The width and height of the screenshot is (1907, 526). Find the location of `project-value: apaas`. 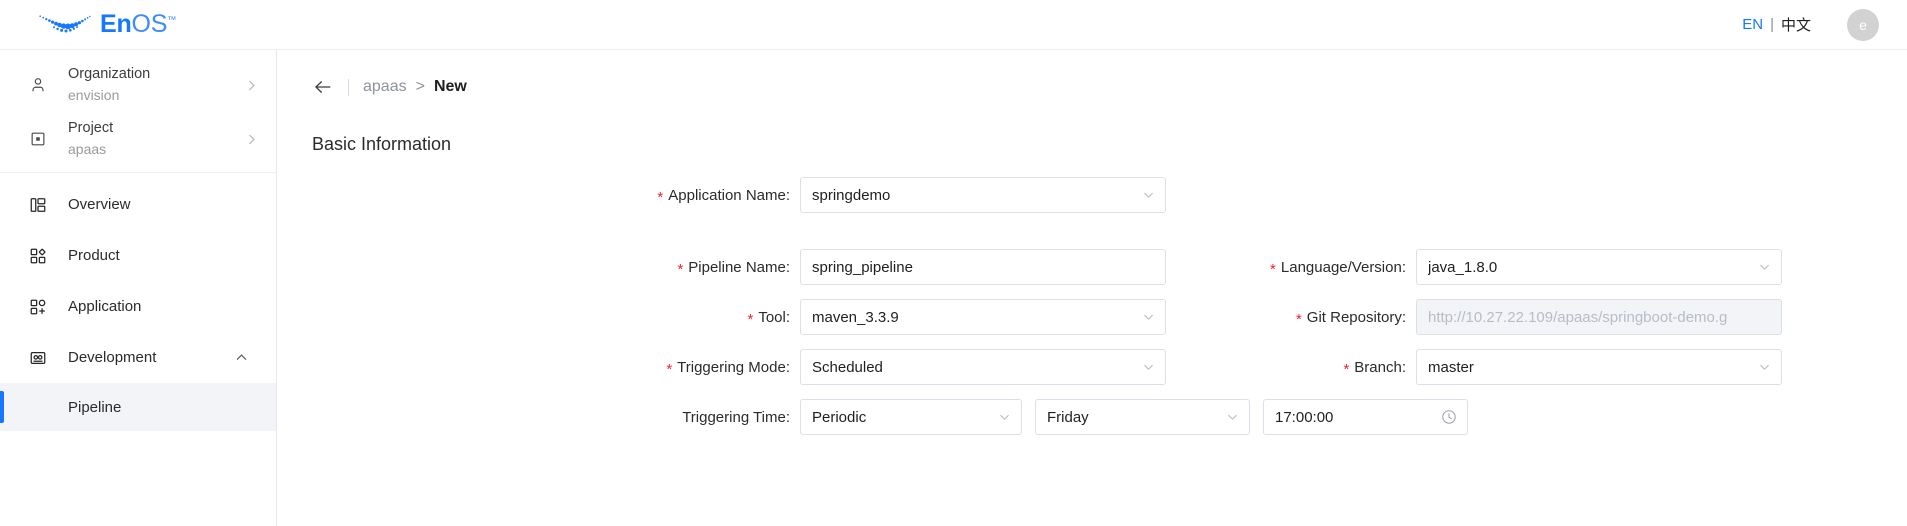

project-value: apaas is located at coordinates (87, 149).